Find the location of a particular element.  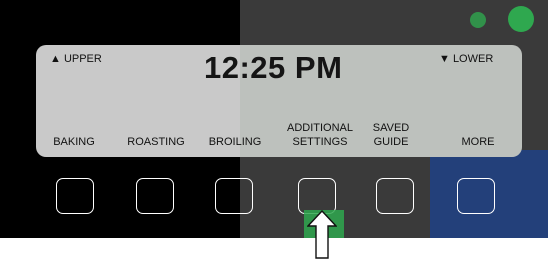

softkey-label-saved-guide: SAVED GUIDE is located at coordinates (391, 135).